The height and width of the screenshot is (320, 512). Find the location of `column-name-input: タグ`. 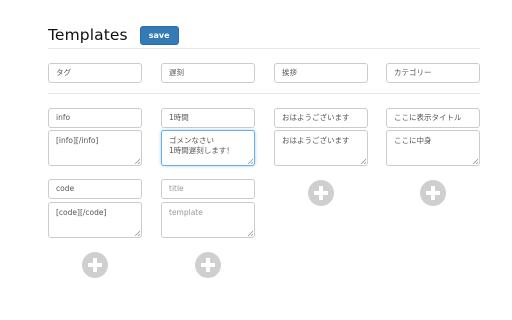

column-name-input: タグ is located at coordinates (95, 73).